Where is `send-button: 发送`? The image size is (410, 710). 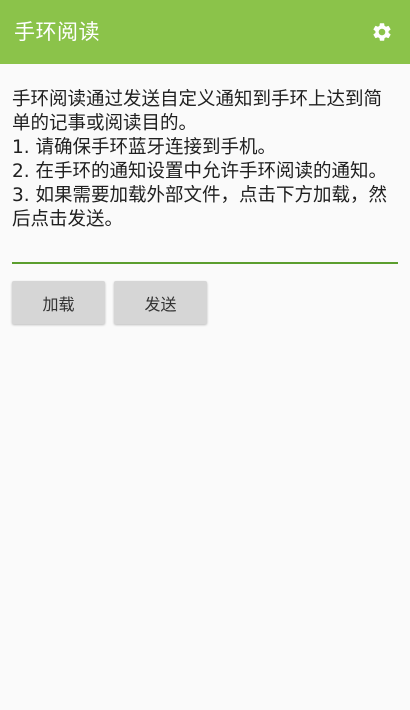 send-button: 发送 is located at coordinates (160, 302).